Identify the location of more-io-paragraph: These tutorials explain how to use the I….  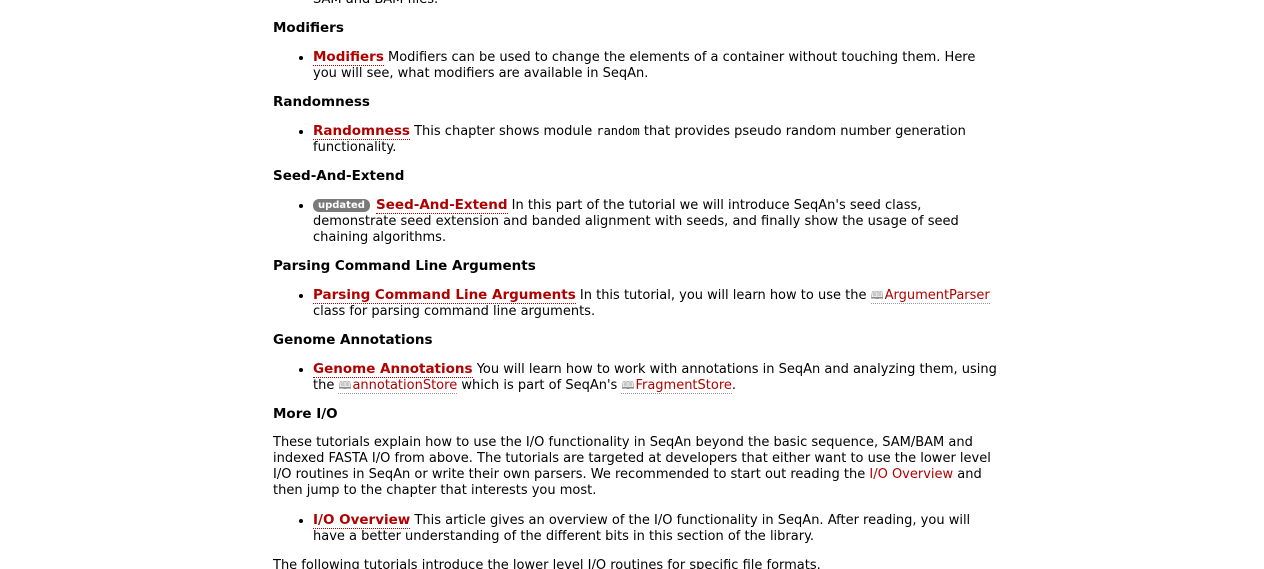
(638, 467).